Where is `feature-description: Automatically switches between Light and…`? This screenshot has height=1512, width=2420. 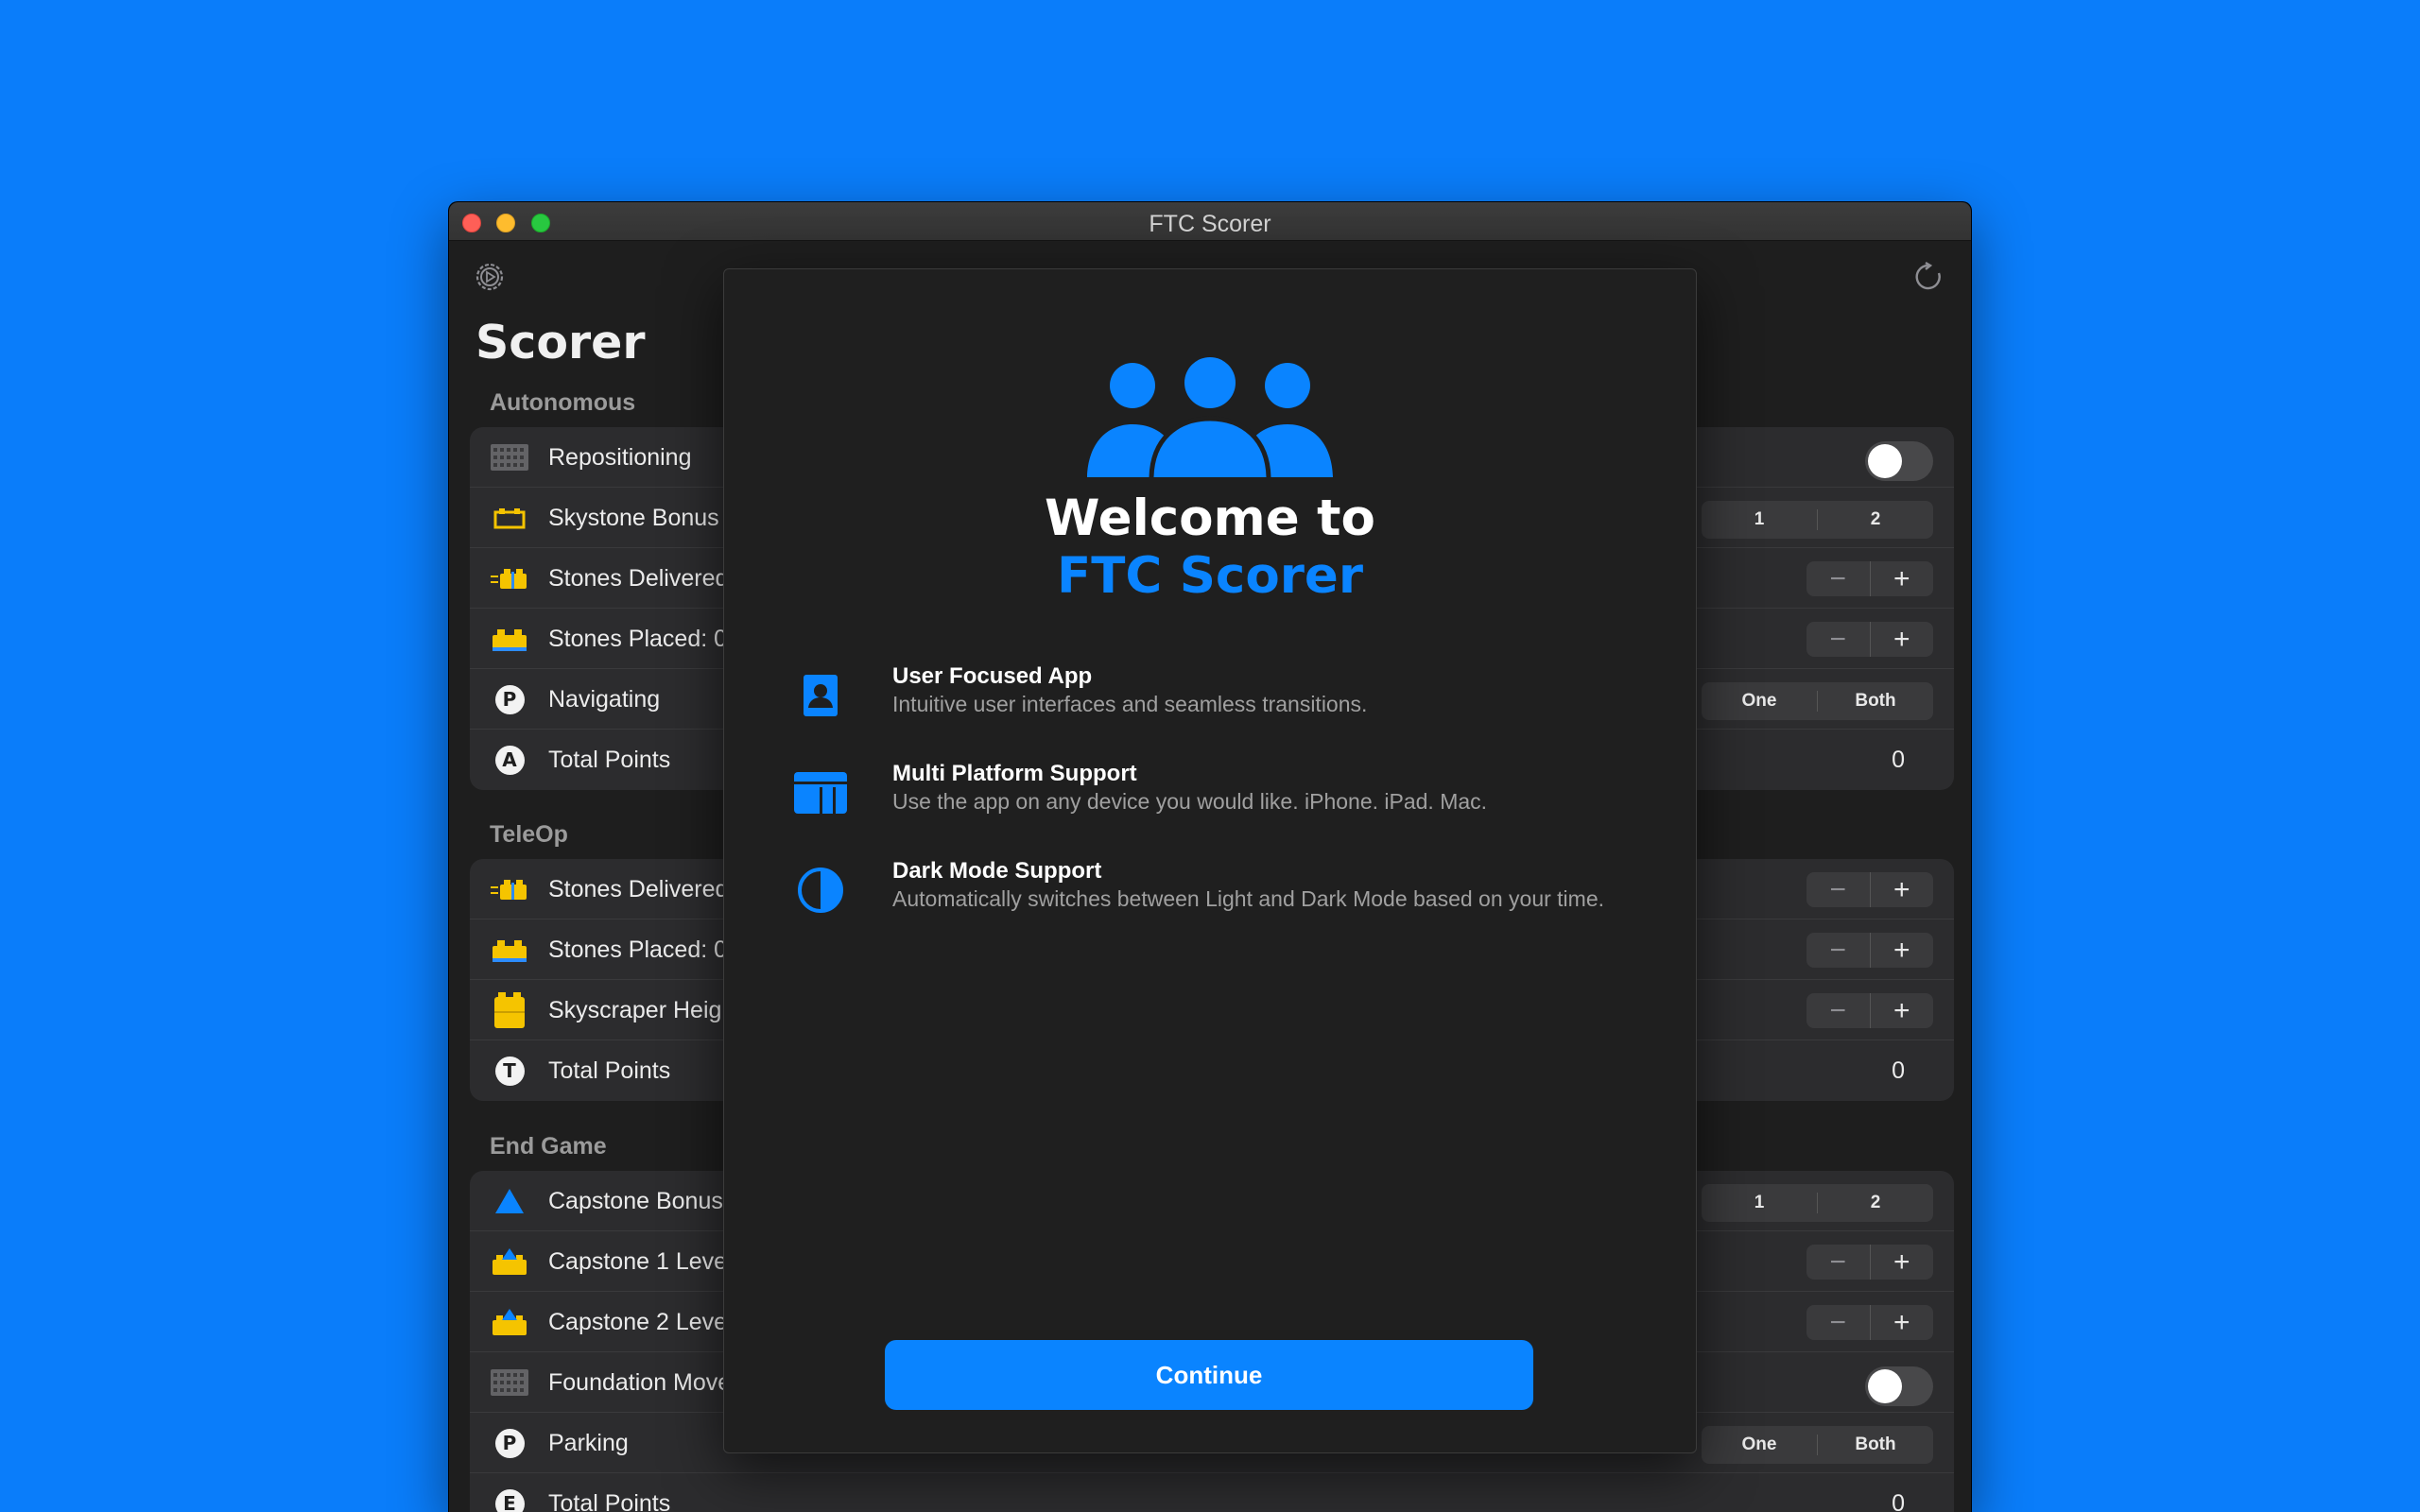
feature-description: Automatically switches between Light and… is located at coordinates (1248, 898).